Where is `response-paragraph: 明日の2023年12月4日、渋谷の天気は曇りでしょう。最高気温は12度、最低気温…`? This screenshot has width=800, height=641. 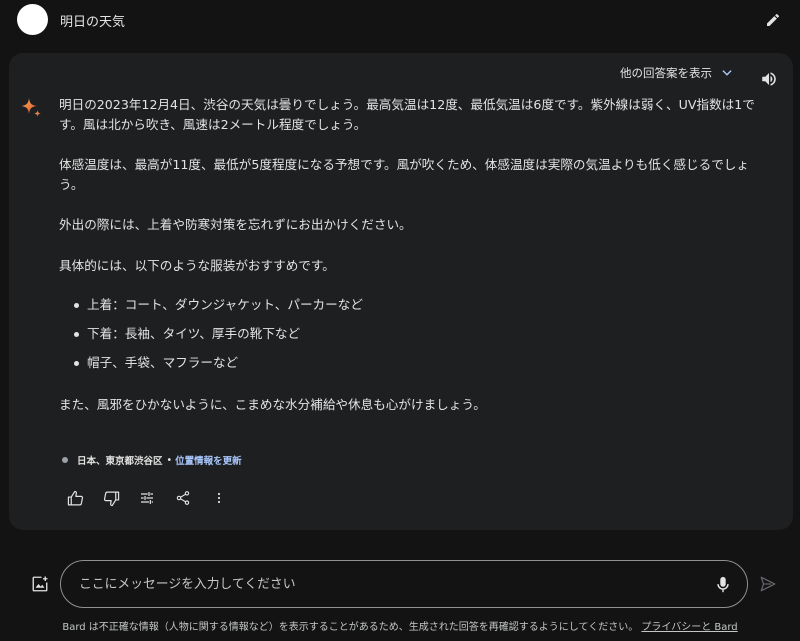
response-paragraph: 明日の2023年12月4日、渋谷の天気は曇りでしょう。最高気温は12度、最低気温… is located at coordinates (407, 114).